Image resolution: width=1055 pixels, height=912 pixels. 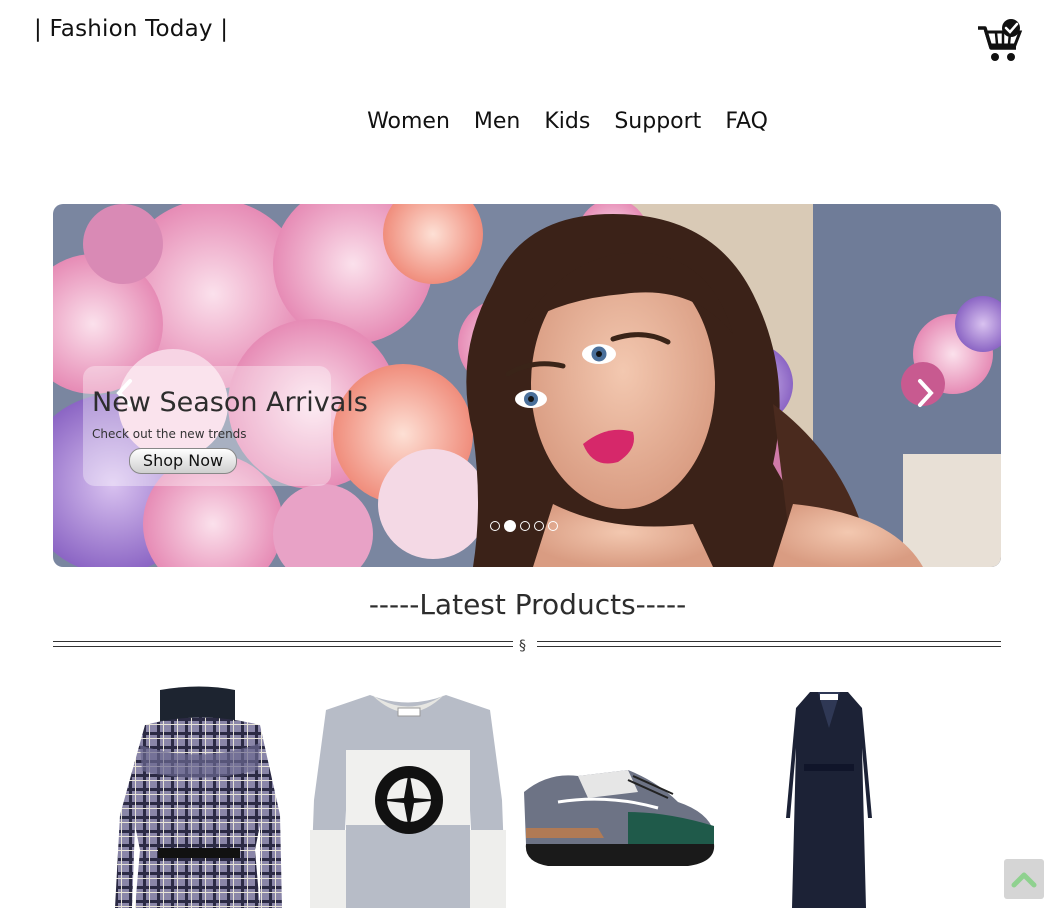 I want to click on coat-image, so click(x=829, y=800).